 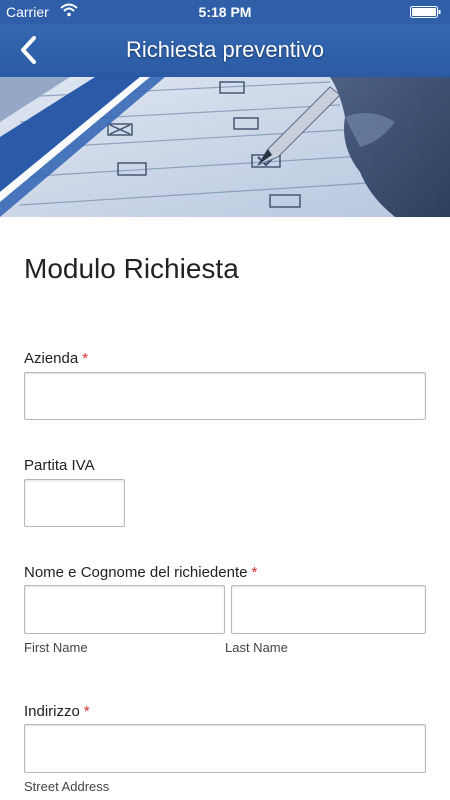 I want to click on azienda-label: Azienda *, so click(x=56, y=358).